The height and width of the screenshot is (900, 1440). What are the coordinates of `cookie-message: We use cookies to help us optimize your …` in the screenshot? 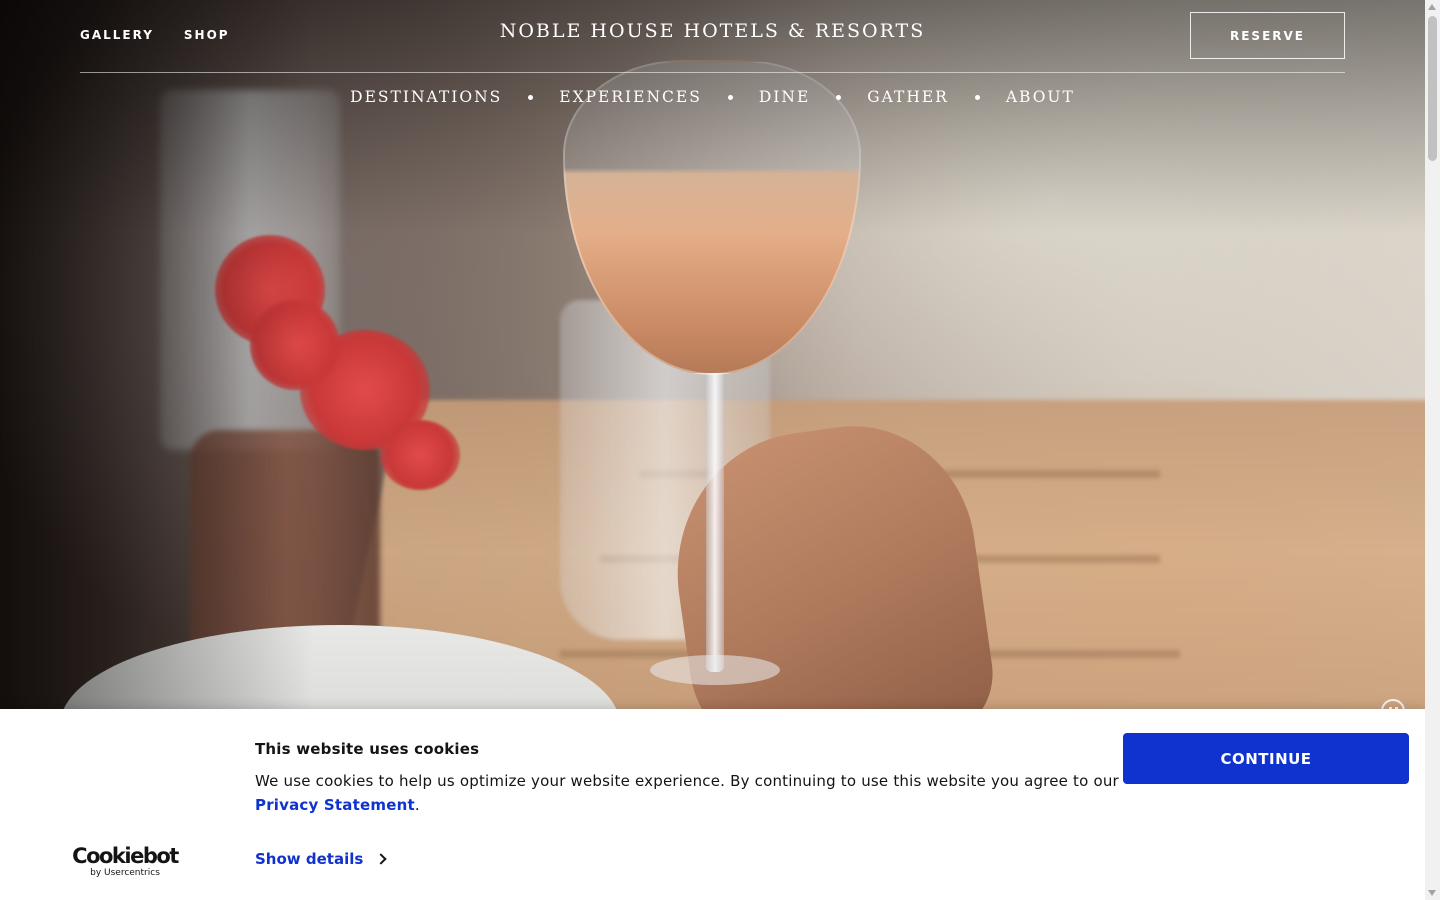 It's located at (690, 793).